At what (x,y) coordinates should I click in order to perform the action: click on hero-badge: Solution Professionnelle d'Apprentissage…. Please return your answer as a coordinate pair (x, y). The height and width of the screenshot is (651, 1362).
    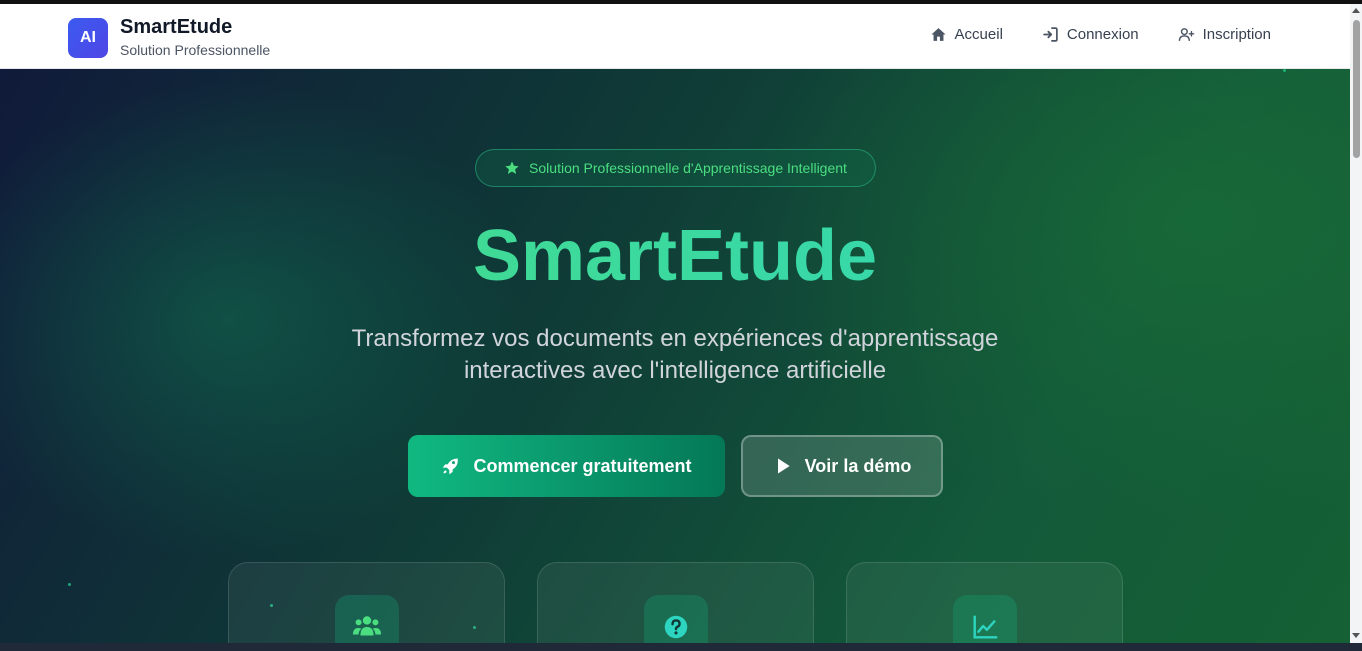
    Looking at the image, I should click on (675, 168).